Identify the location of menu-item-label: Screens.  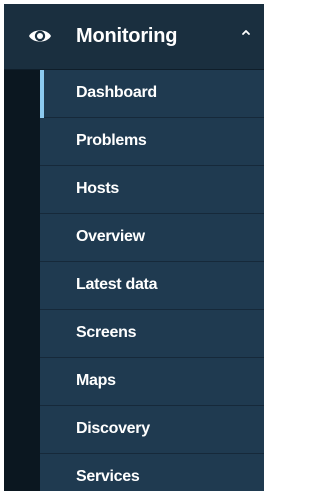
(106, 332).